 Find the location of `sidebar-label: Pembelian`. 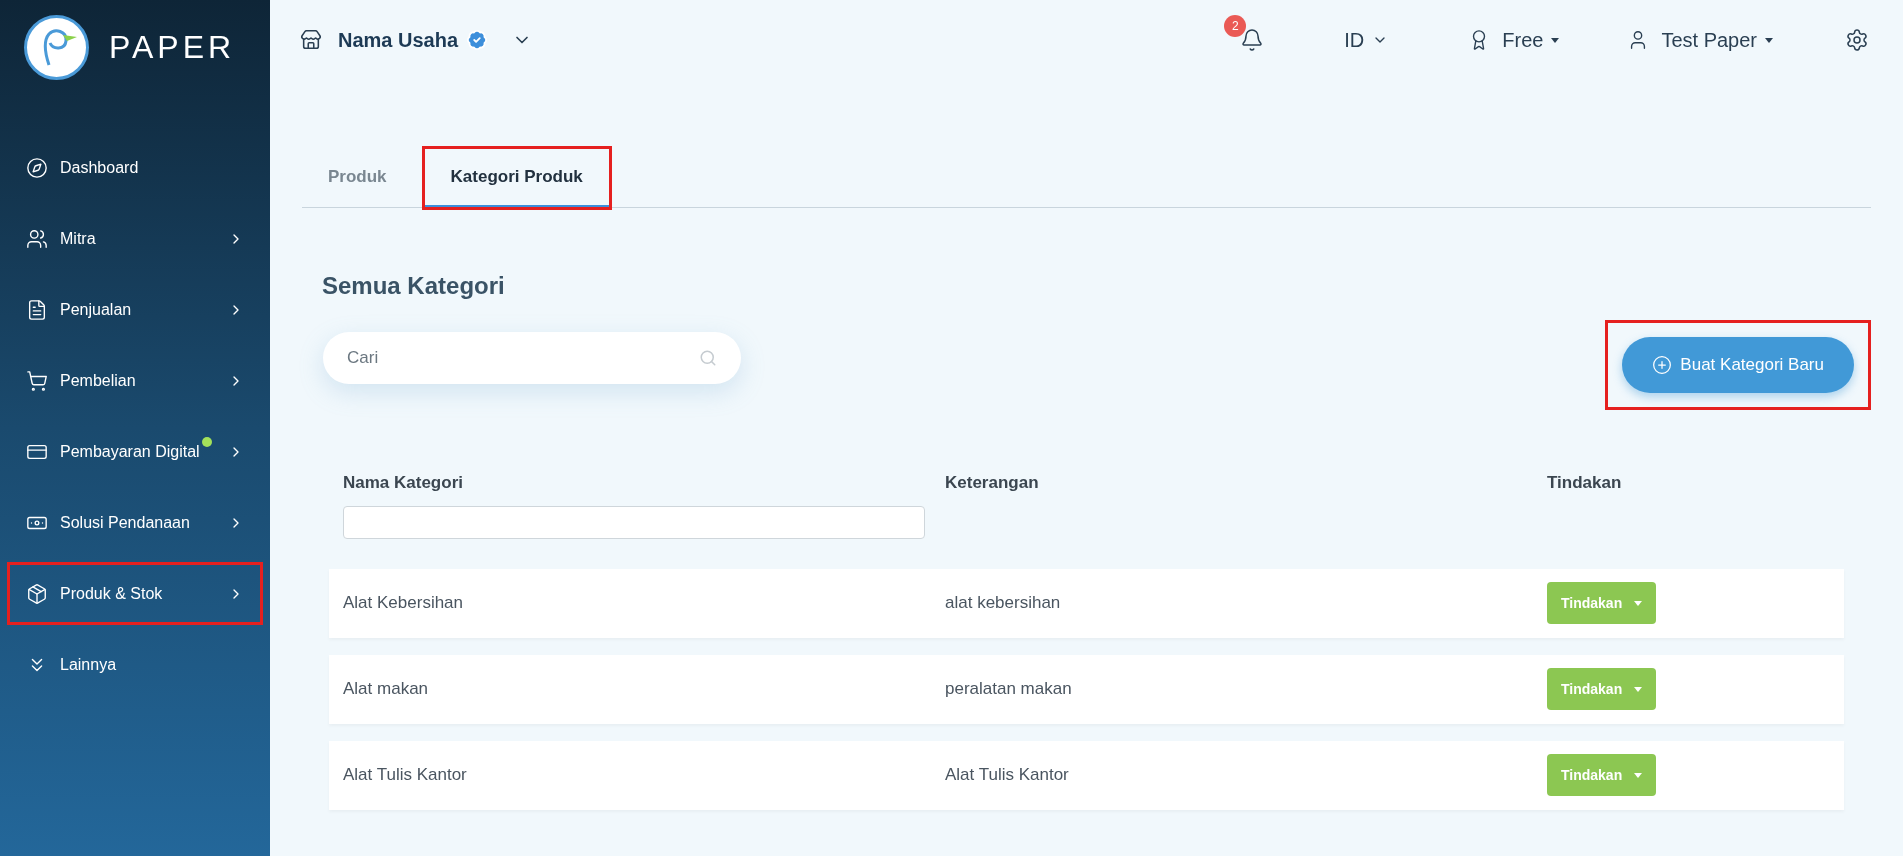

sidebar-label: Pembelian is located at coordinates (98, 380).